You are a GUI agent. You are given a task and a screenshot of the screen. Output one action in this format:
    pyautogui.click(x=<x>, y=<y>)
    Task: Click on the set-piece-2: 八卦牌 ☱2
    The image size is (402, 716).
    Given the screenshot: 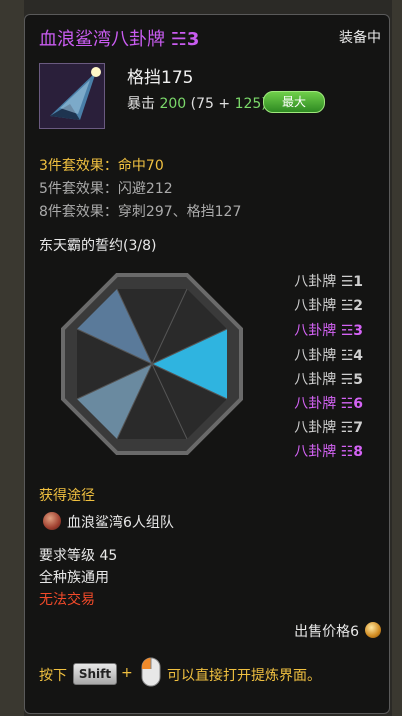 What is the action you would take?
    pyautogui.click(x=328, y=305)
    